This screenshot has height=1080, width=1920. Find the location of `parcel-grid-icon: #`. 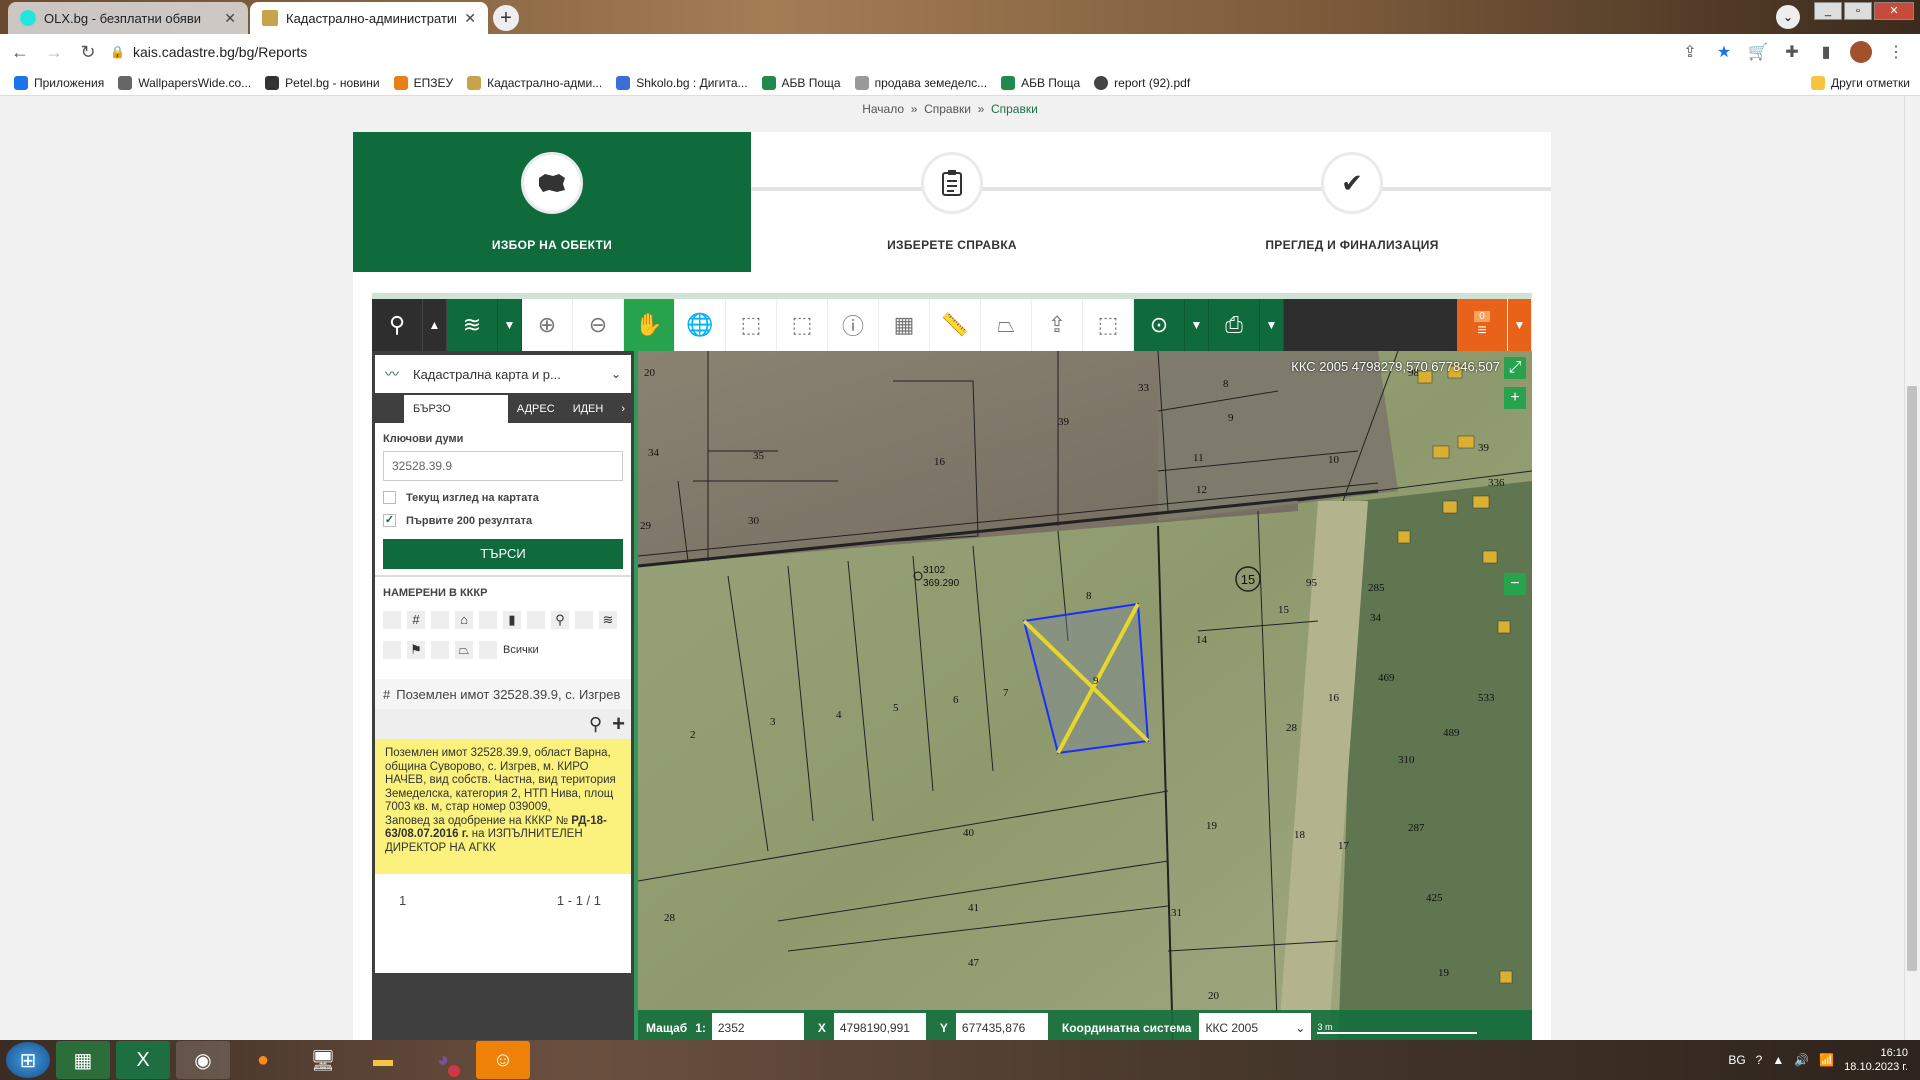

parcel-grid-icon: # is located at coordinates (416, 620).